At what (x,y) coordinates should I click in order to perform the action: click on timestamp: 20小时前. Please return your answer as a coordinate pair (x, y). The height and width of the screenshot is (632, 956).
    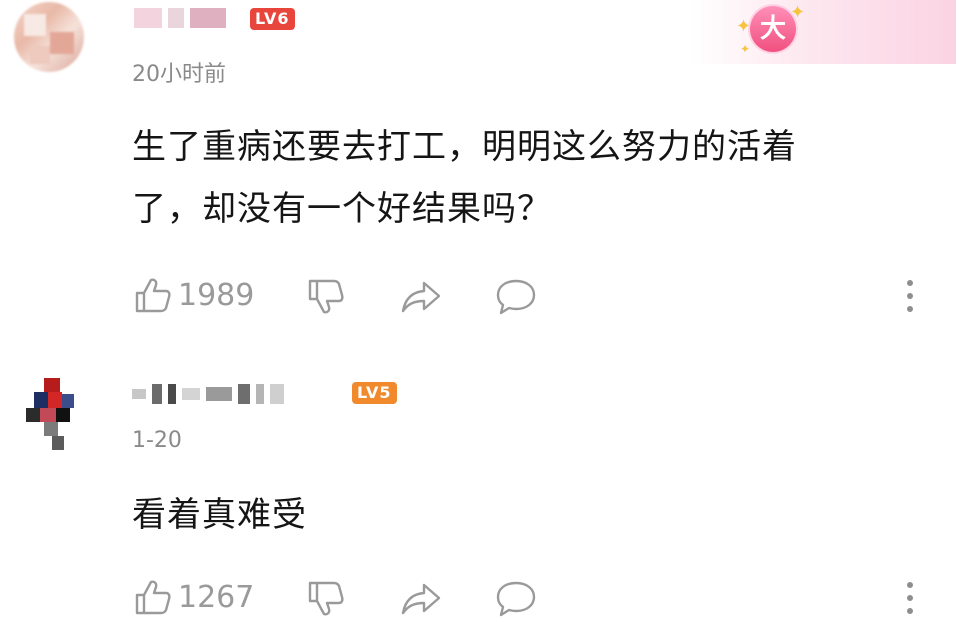
    Looking at the image, I should click on (179, 74).